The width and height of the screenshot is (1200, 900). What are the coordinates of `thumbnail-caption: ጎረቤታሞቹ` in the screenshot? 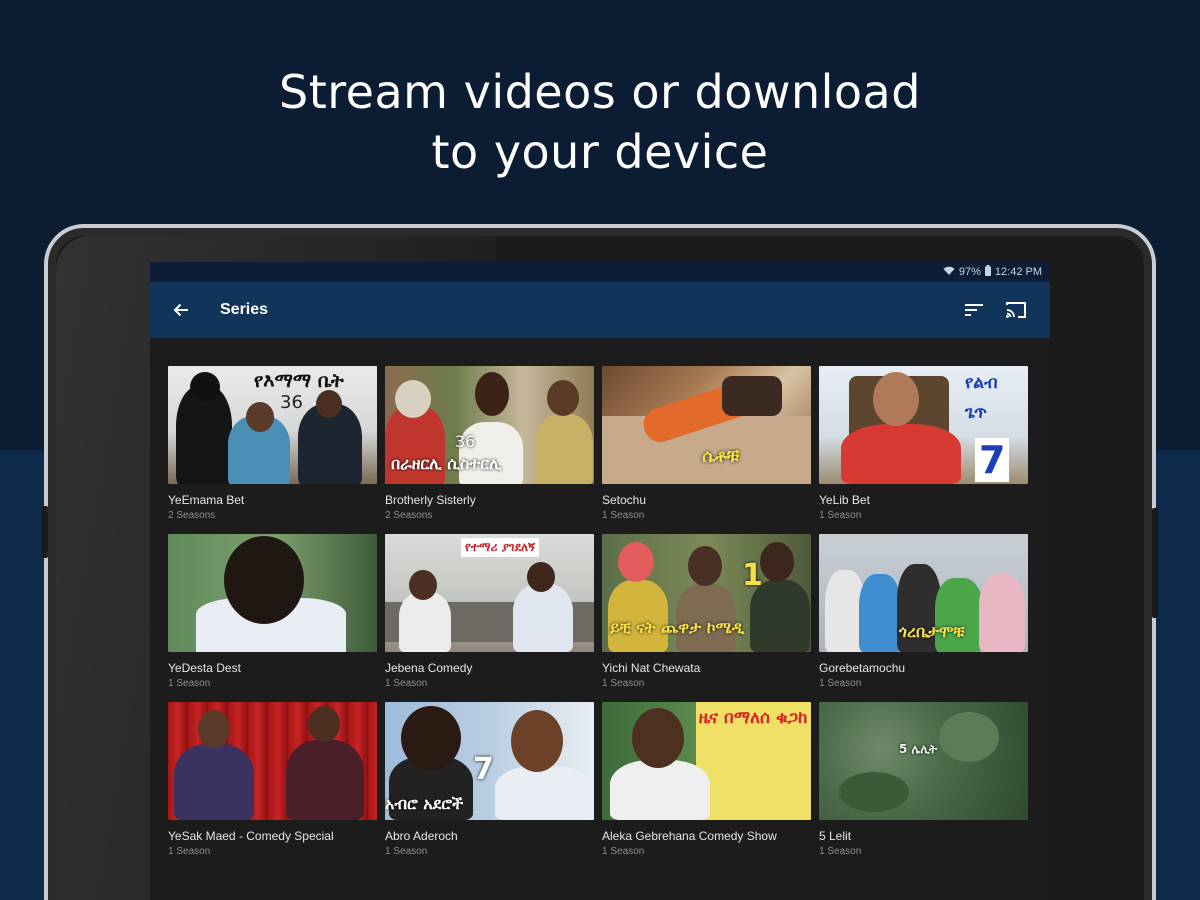 It's located at (932, 631).